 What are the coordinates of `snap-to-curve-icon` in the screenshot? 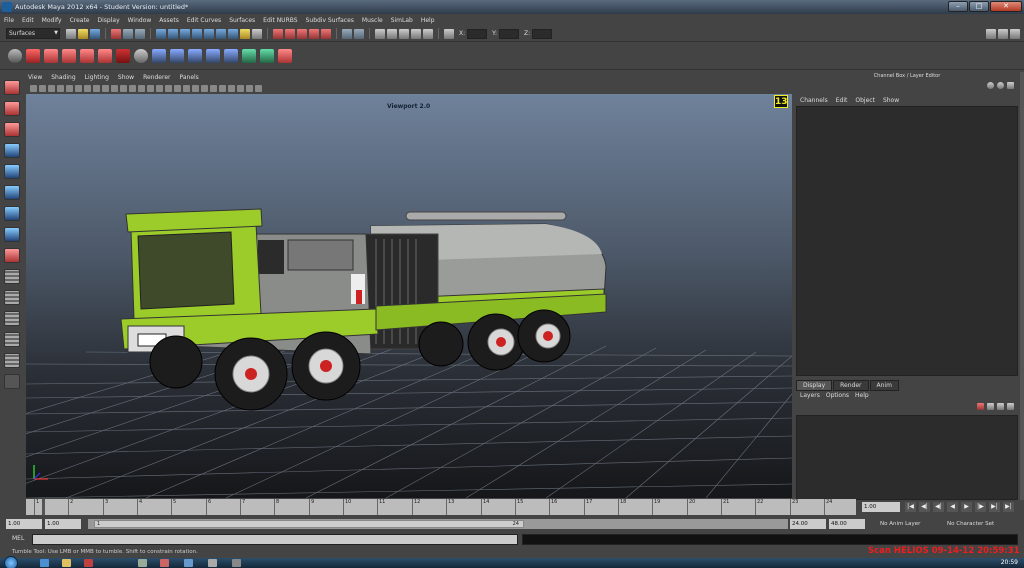 It's located at (290, 33).